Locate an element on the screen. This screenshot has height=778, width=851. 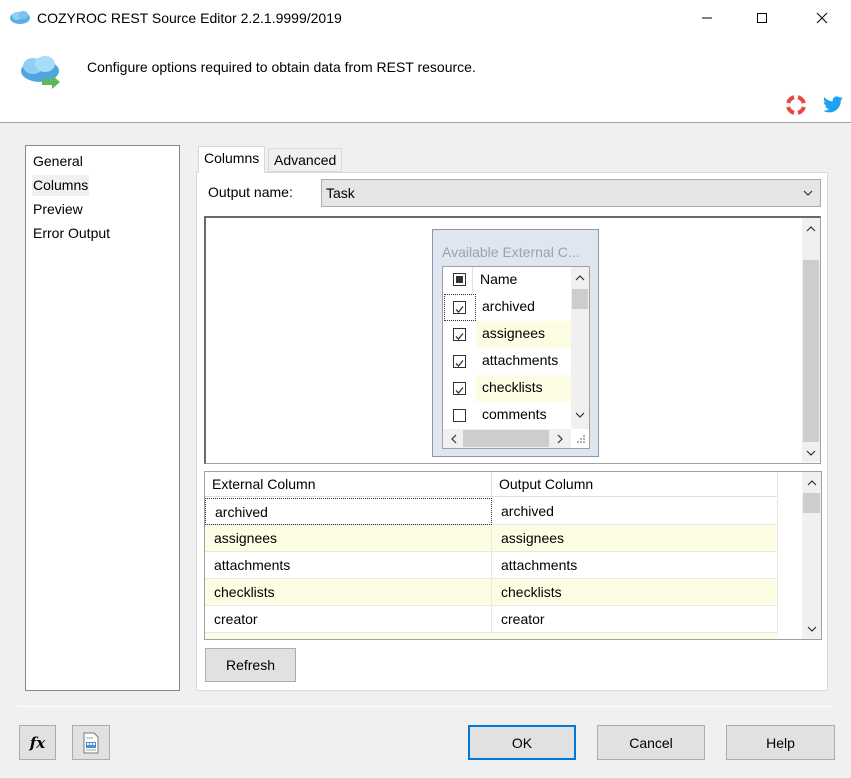
available-item: comments is located at coordinates (507, 415).